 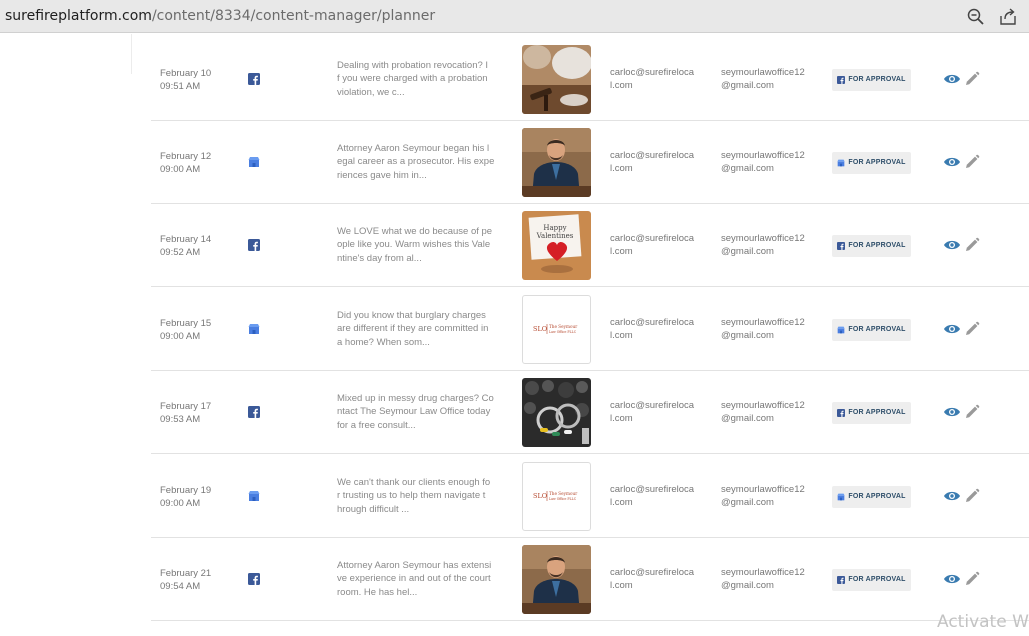 I want to click on card-text-line2: Valentines, so click(x=555, y=236).